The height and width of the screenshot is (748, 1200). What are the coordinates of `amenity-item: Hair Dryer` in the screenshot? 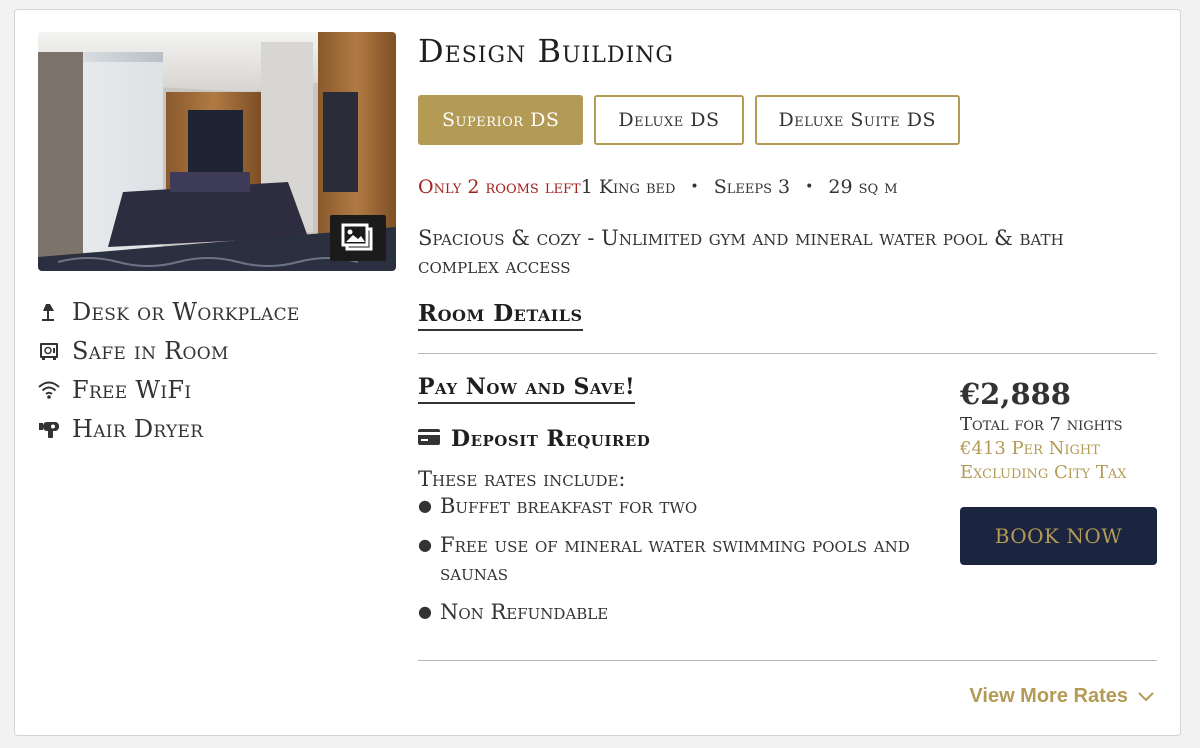 It's located at (169, 428).